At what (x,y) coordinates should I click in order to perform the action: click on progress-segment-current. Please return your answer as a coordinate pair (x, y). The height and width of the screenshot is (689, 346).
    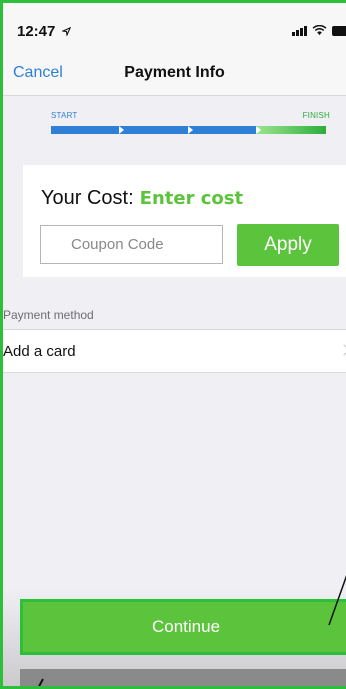
    Looking at the image, I should click on (291, 130).